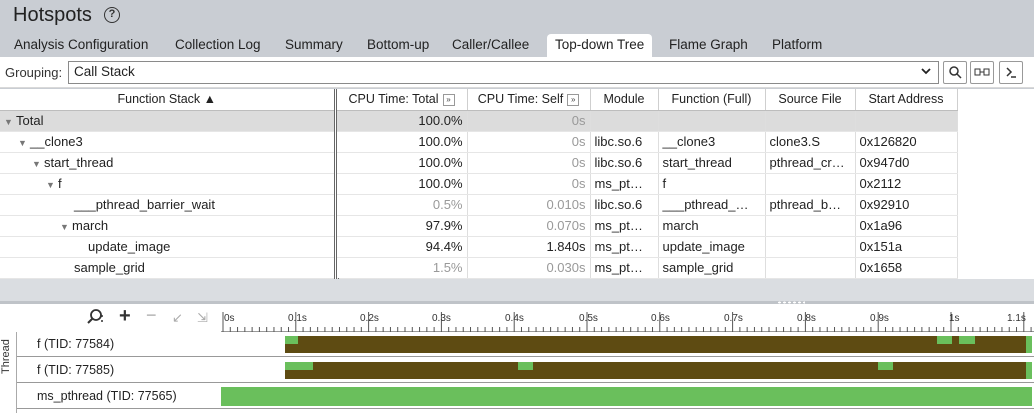  I want to click on chevron-down-icon, so click(926, 72).